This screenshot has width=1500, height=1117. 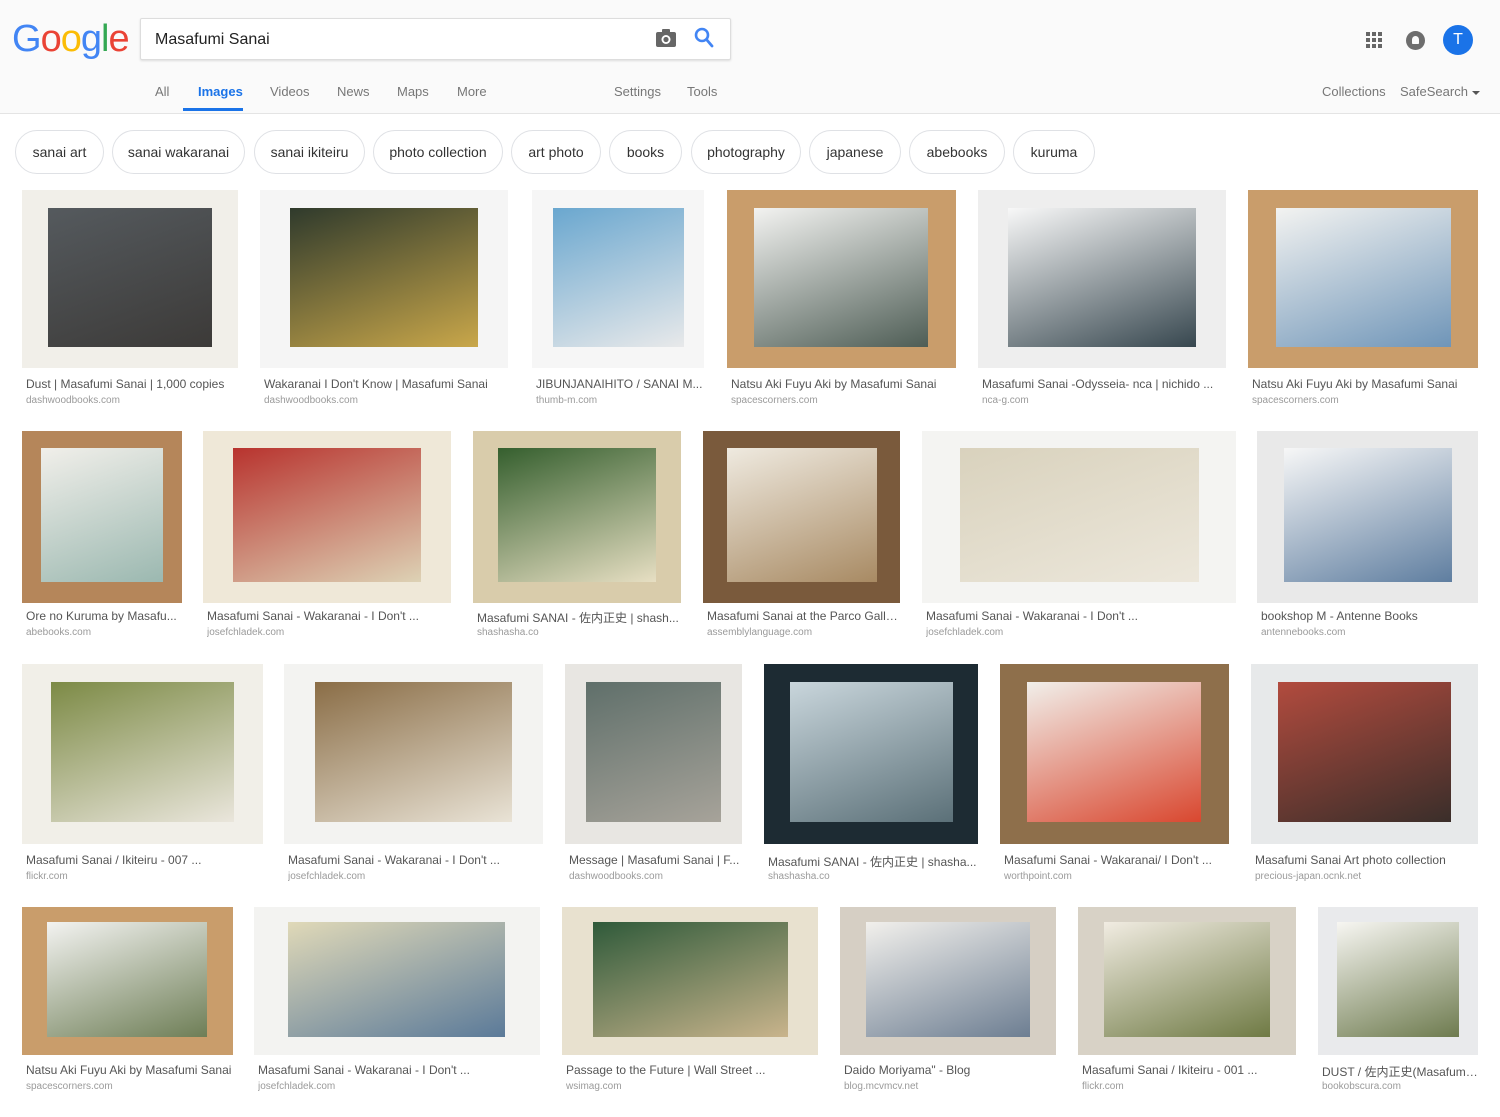 I want to click on image-result: Daido Moriyama" - Blog blog.mcvmcv.net, so click(x=948, y=1003).